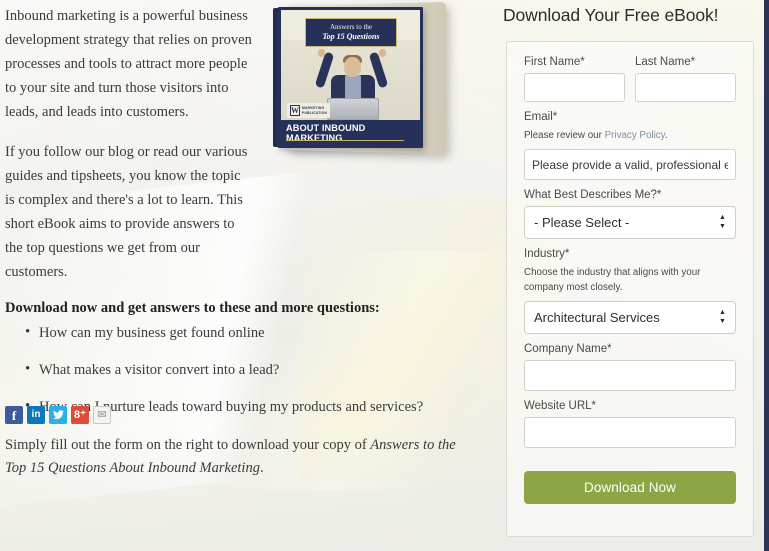  What do you see at coordinates (351, 36) in the screenshot?
I see `book-title-line-2: Top 15 Questions` at bounding box center [351, 36].